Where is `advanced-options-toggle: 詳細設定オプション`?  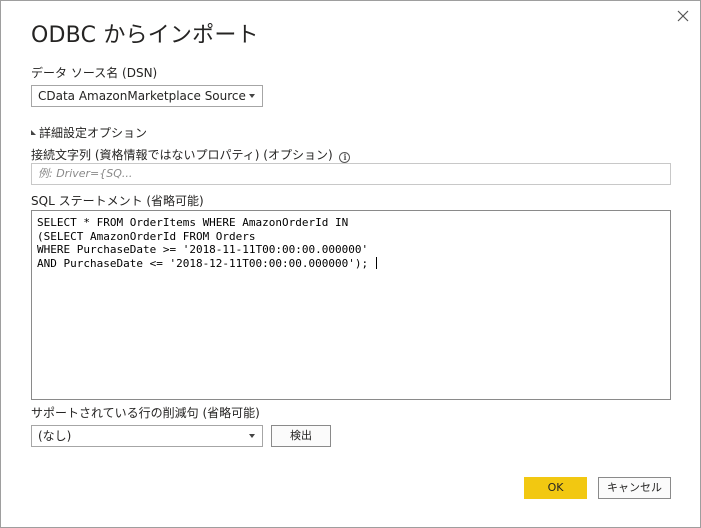
advanced-options-toggle: 詳細設定オプション is located at coordinates (89, 132).